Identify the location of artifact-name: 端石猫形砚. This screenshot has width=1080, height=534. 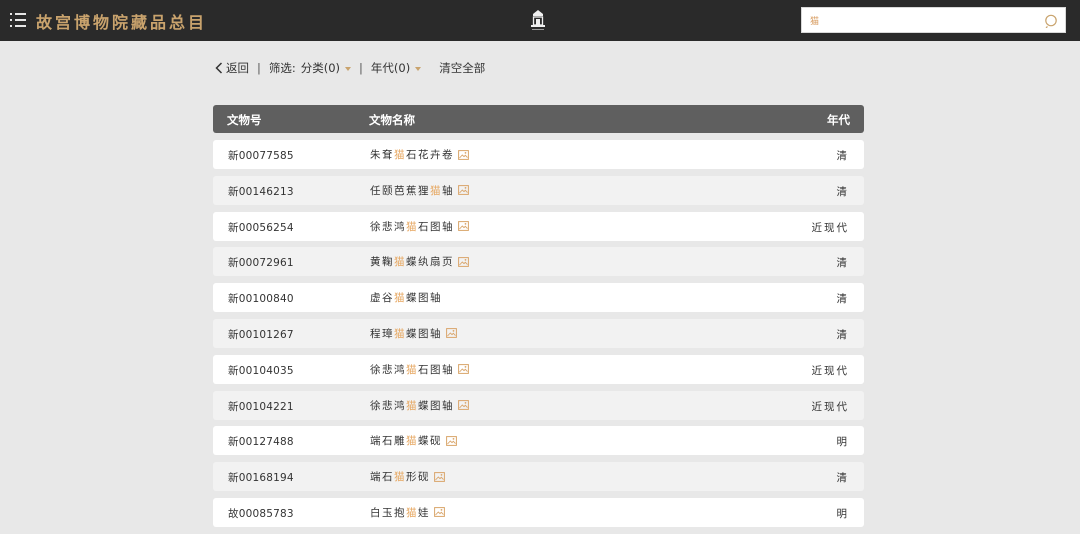
(407, 476).